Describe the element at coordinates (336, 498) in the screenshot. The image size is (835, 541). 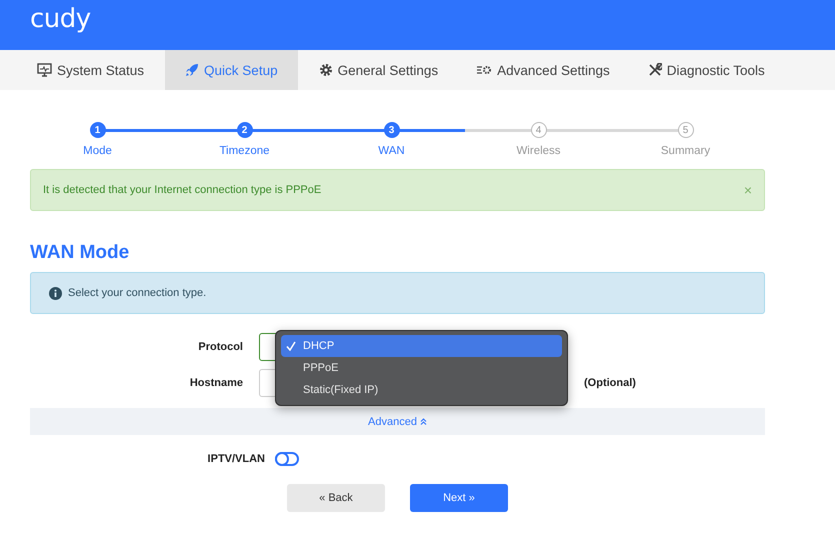
I see `back-button: « Back` at that location.